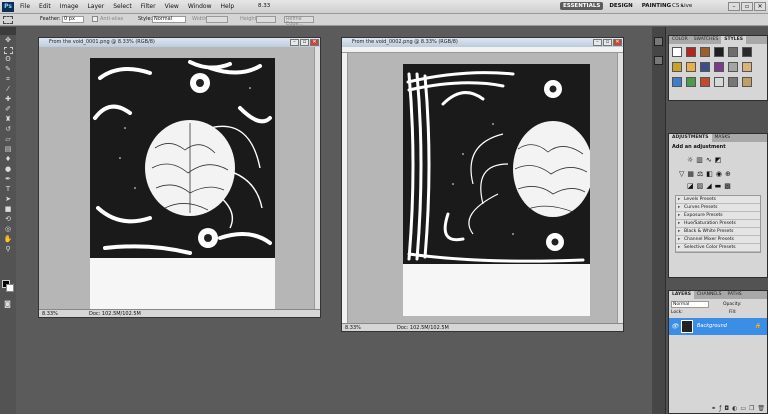 This screenshot has width=768, height=414. Describe the element at coordinates (8, 159) in the screenshot. I see `blur-tool-icon: ♦` at that location.